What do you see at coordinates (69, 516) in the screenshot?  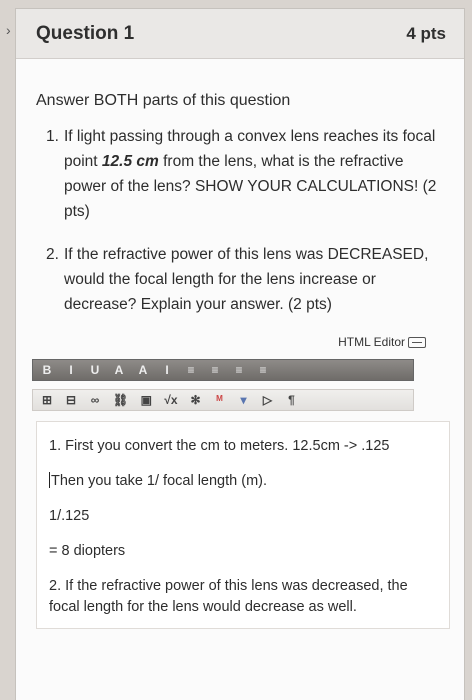 I see `answer-line: 1/.125` at bounding box center [69, 516].